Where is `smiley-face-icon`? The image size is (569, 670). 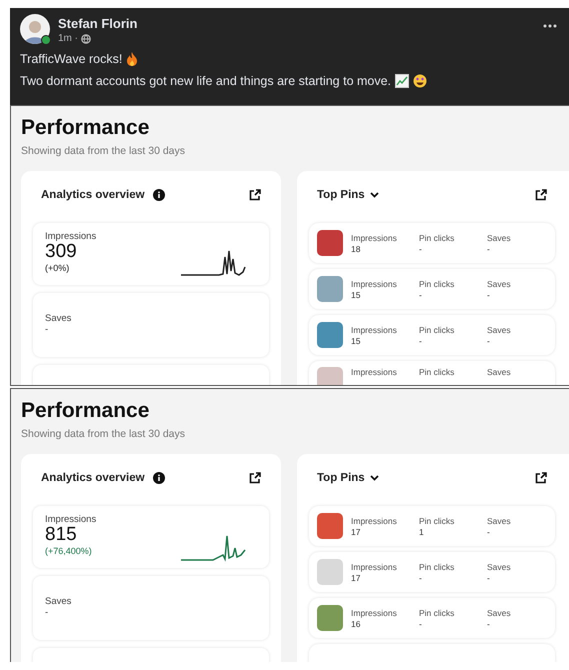 smiley-face-icon is located at coordinates (420, 81).